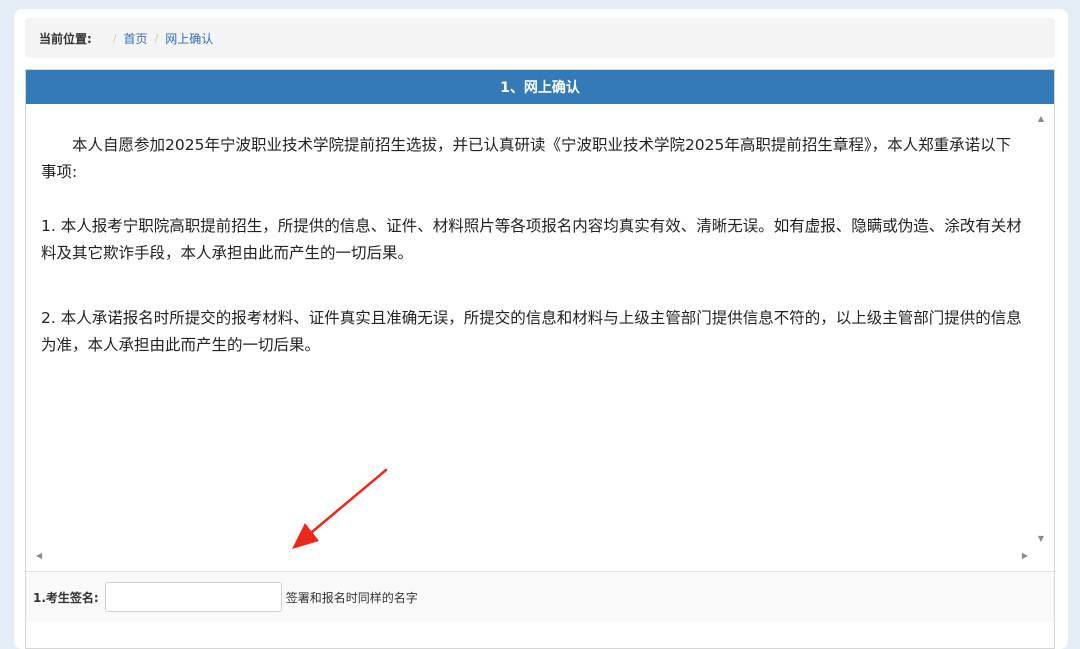  I want to click on breadcrumb: 当前位置: / 首页 / 网上确认, so click(540, 38).